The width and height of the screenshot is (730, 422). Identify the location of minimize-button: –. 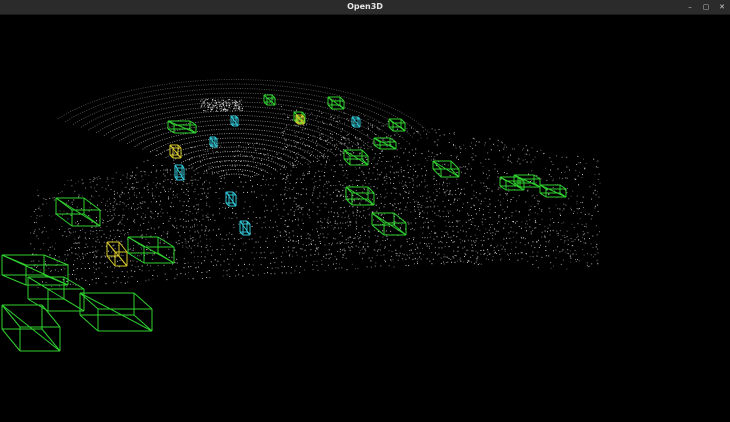
(690, 7).